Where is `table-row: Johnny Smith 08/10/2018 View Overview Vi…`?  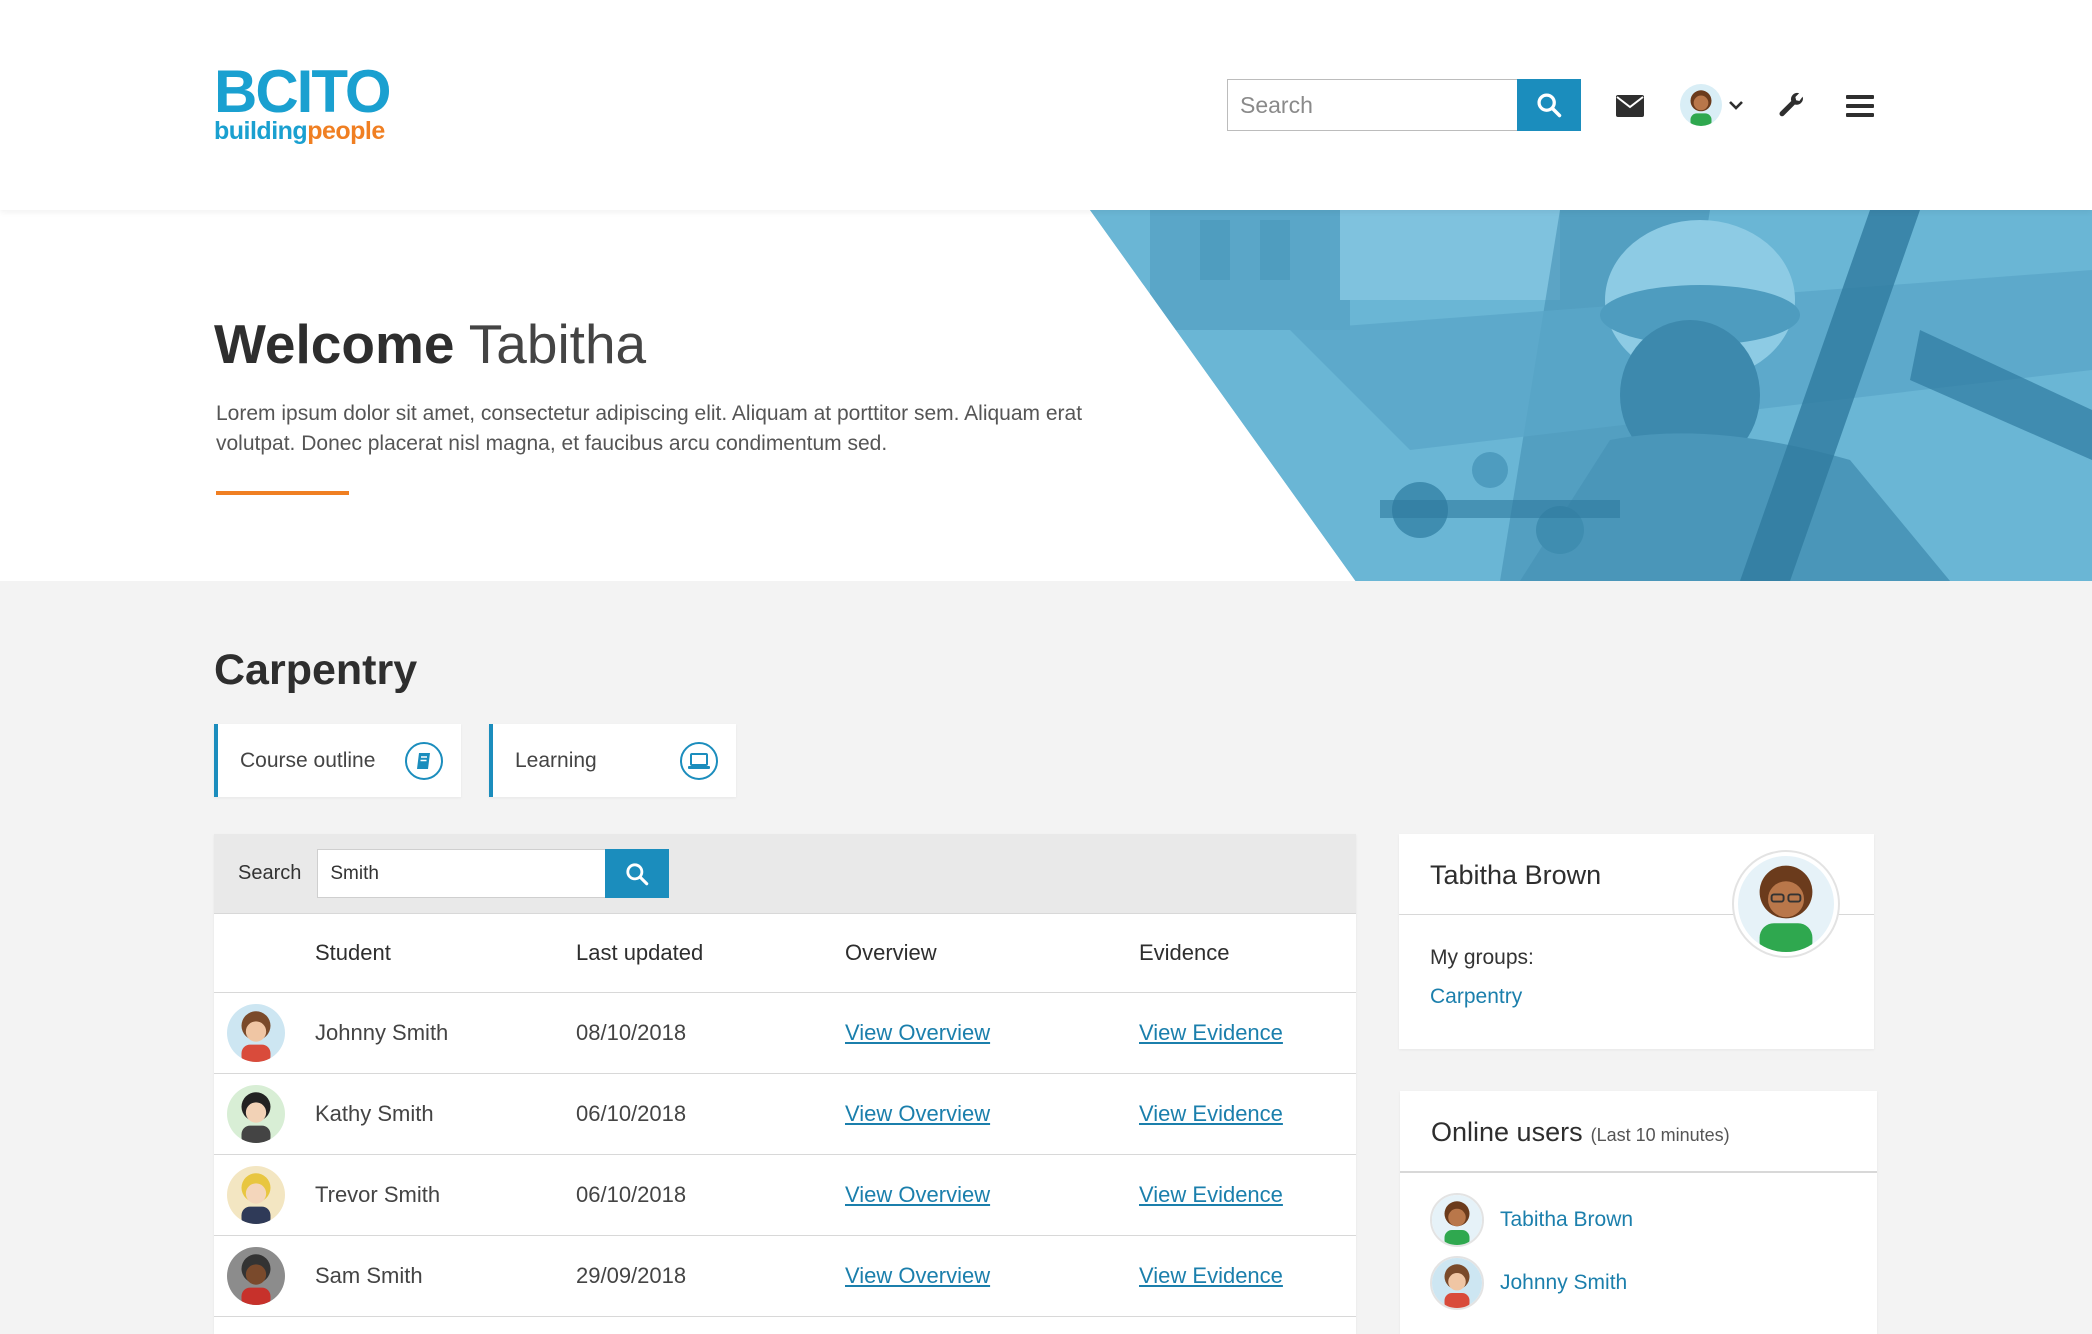
table-row: Johnny Smith 08/10/2018 View Overview Vi… is located at coordinates (785, 1033).